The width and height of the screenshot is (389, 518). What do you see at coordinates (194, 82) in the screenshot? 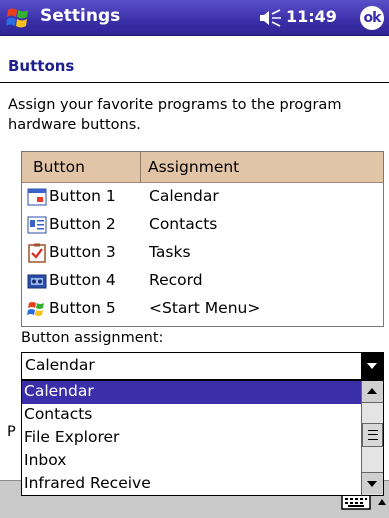
I see `divider` at bounding box center [194, 82].